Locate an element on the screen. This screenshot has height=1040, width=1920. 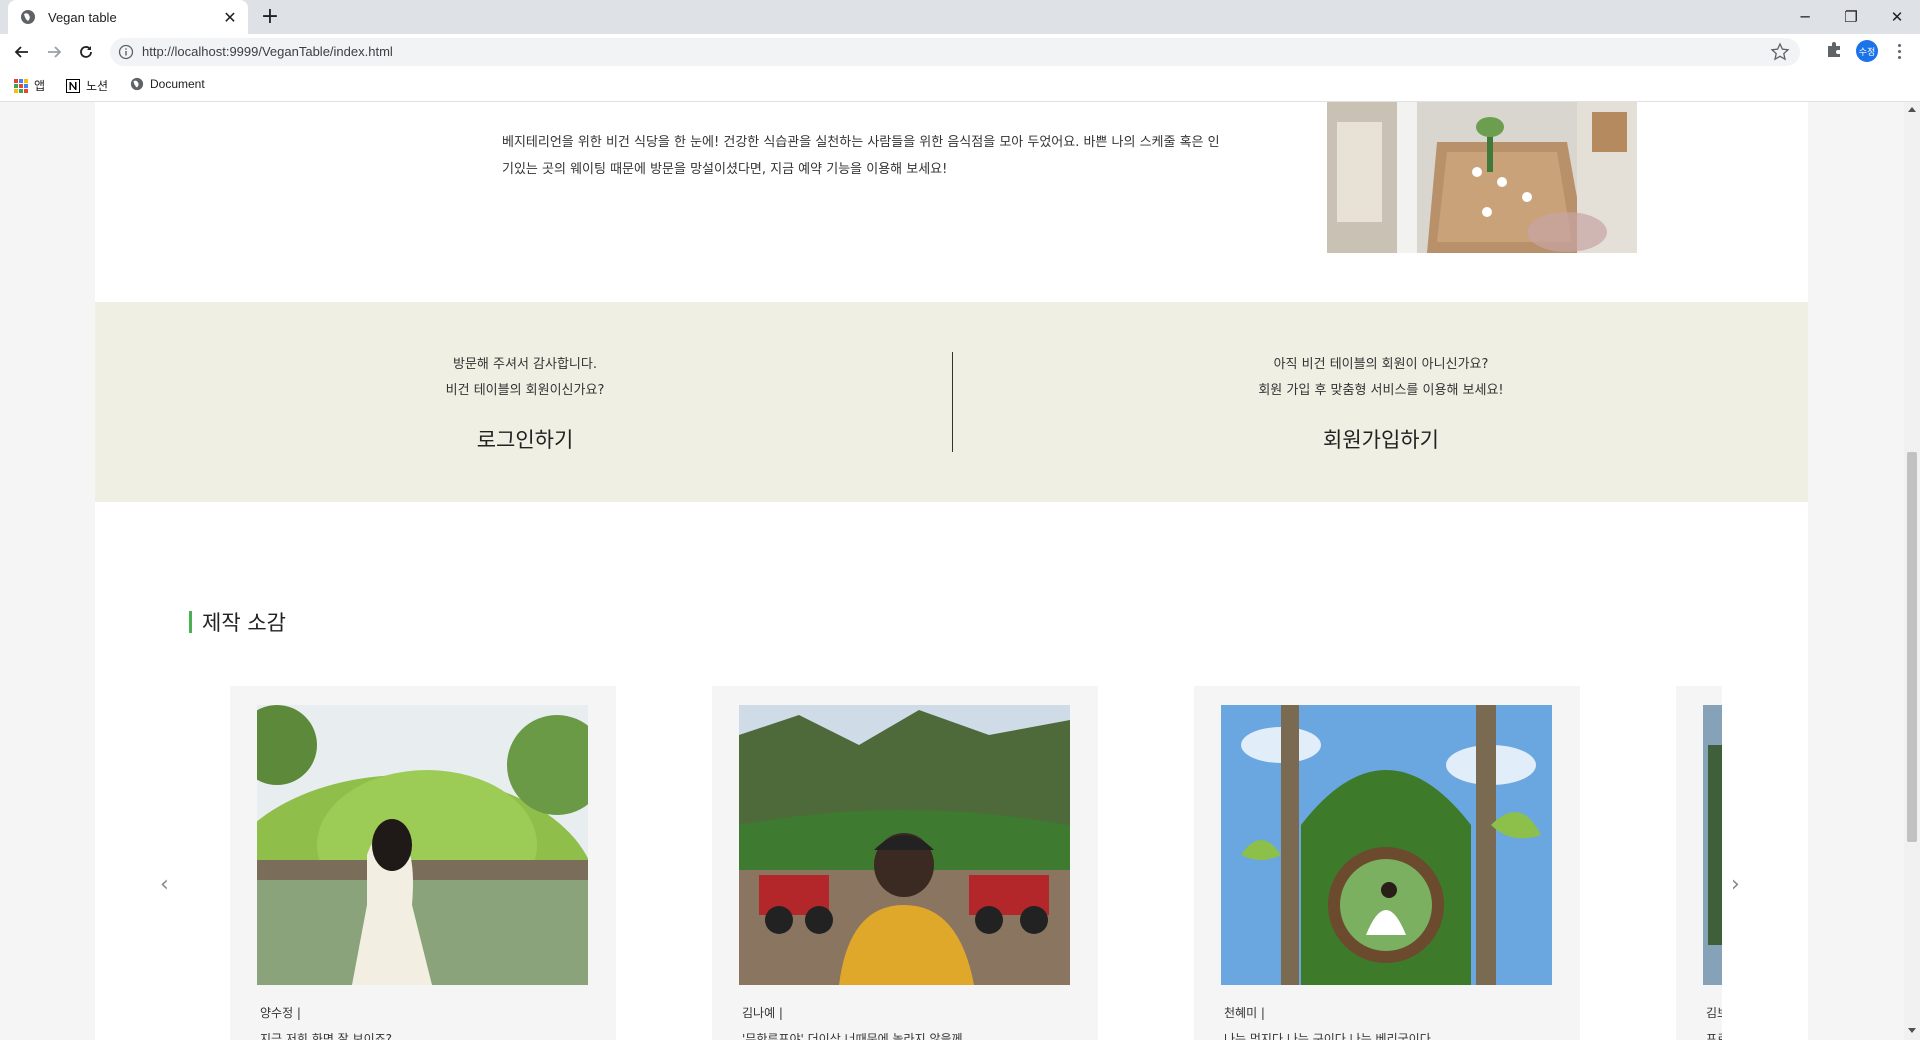
review-card: 김나예 | '무한루프야' 더이상 너때문에 놀라지 않을께 is located at coordinates (905, 863).